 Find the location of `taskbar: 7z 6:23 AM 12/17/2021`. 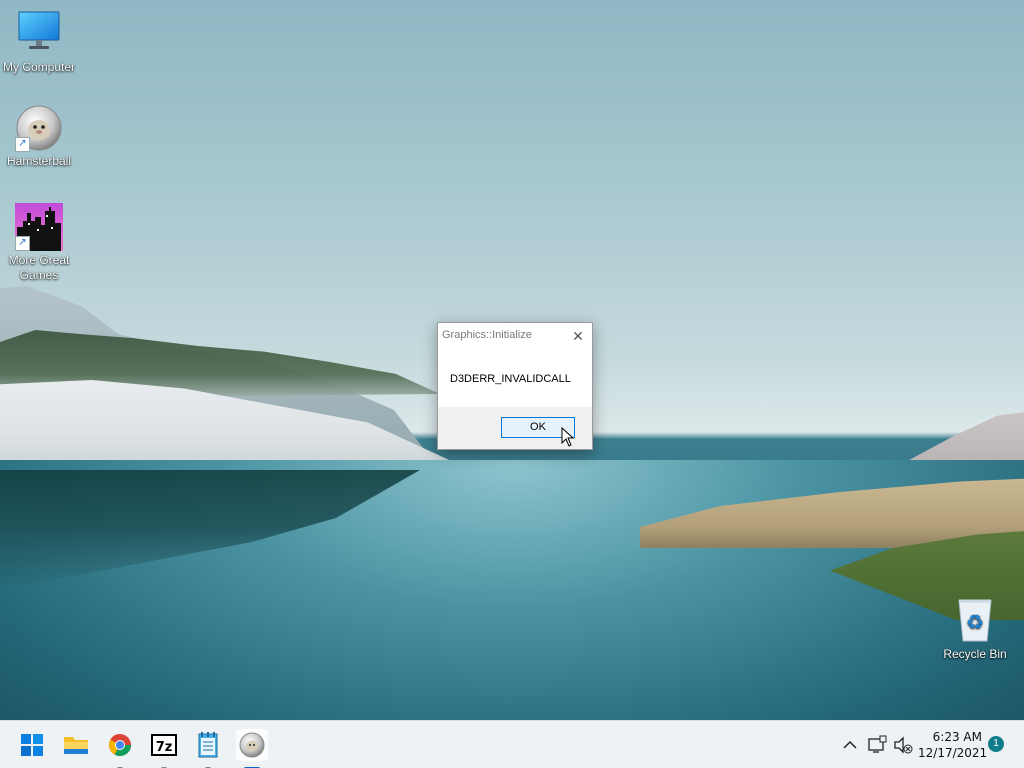

taskbar: 7z 6:23 AM 12/17/2021 is located at coordinates (512, 744).